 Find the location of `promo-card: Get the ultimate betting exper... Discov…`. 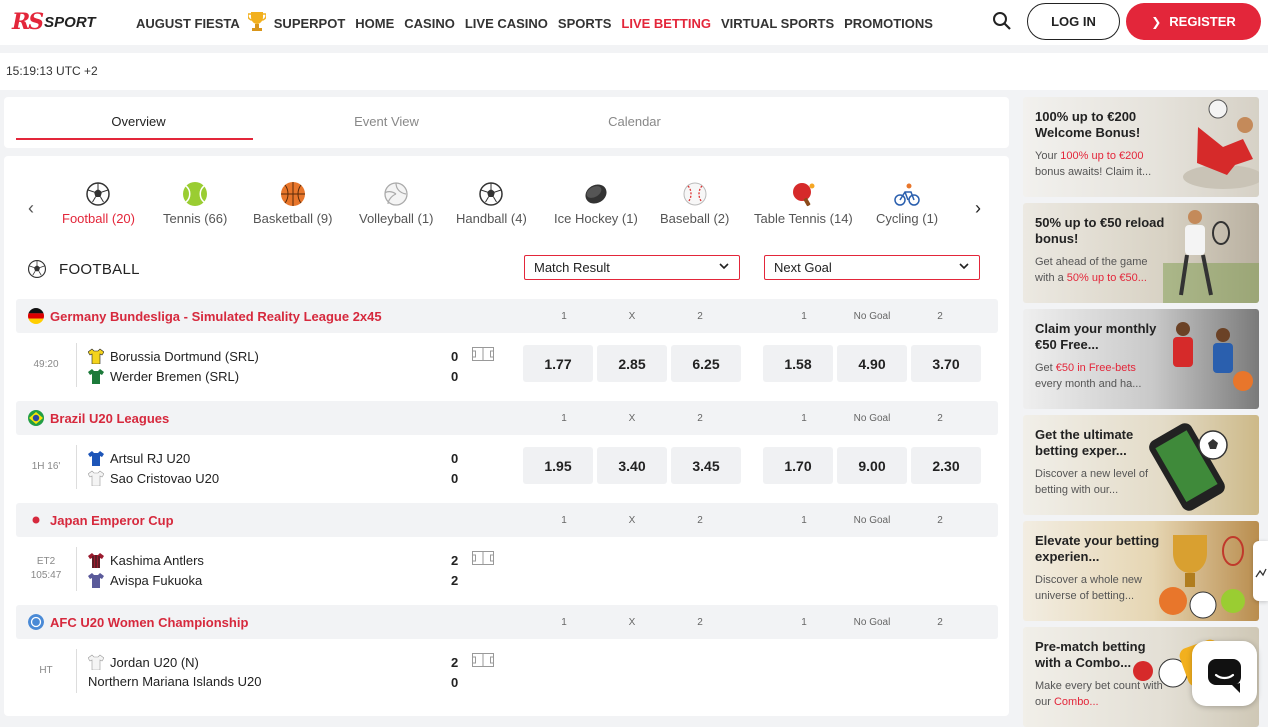

promo-card: Get the ultimate betting exper... Discov… is located at coordinates (1141, 465).